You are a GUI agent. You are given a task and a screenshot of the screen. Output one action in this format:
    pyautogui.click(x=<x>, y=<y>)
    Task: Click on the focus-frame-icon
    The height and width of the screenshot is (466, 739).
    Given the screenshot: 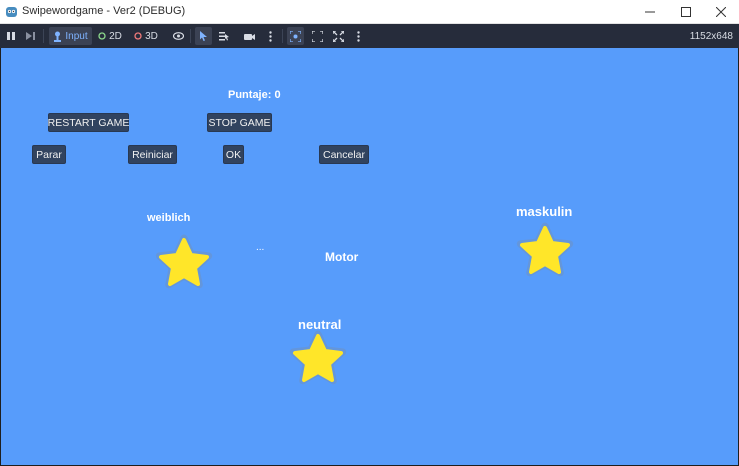 What is the action you would take?
    pyautogui.click(x=295, y=36)
    